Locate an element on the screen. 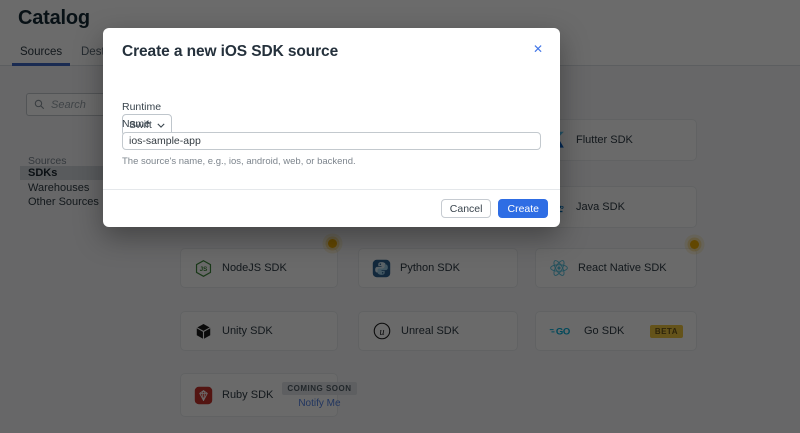 This screenshot has width=800, height=433. runtime-label: Runtime is located at coordinates (142, 107).